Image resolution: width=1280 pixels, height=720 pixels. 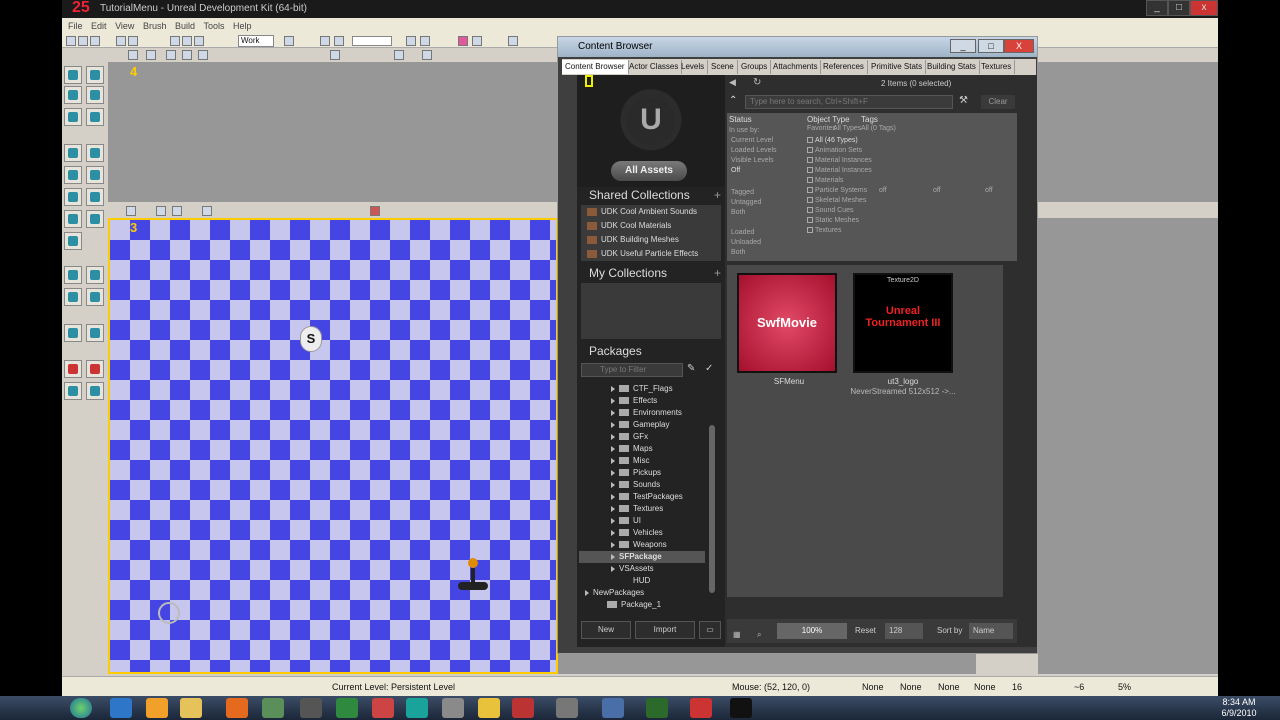 What do you see at coordinates (717, 195) in the screenshot?
I see `add-collection-icon: +` at bounding box center [717, 195].